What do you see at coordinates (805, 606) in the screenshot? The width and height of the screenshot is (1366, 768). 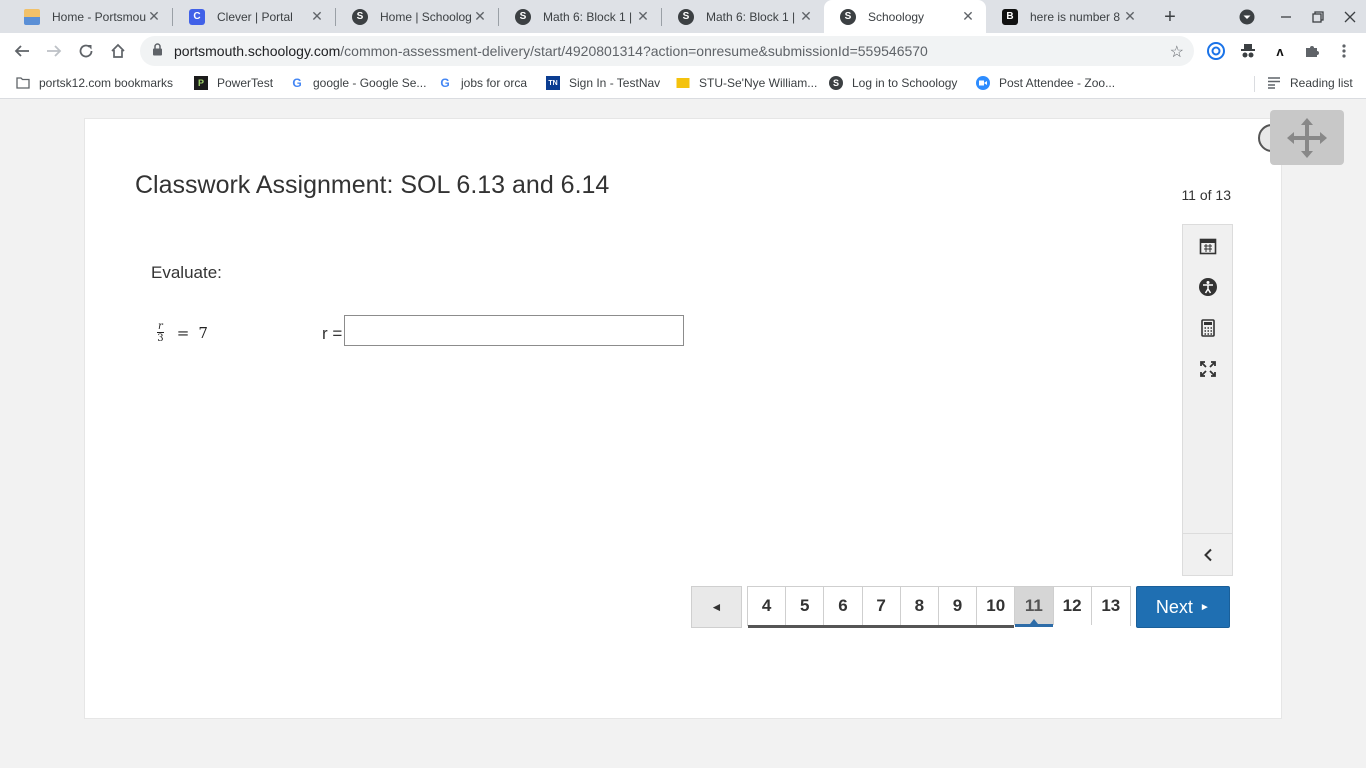 I see `page-button-5: 5` at bounding box center [805, 606].